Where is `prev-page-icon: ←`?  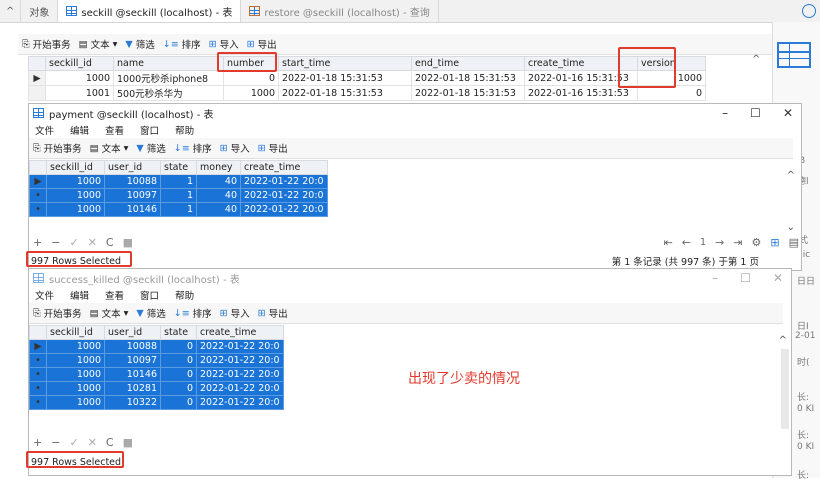
prev-page-icon: ← is located at coordinates (686, 242).